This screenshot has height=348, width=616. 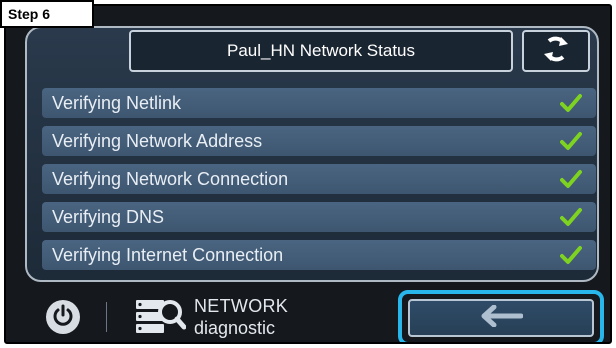 What do you see at coordinates (319, 217) in the screenshot?
I see `list-item: Verifying DNS` at bounding box center [319, 217].